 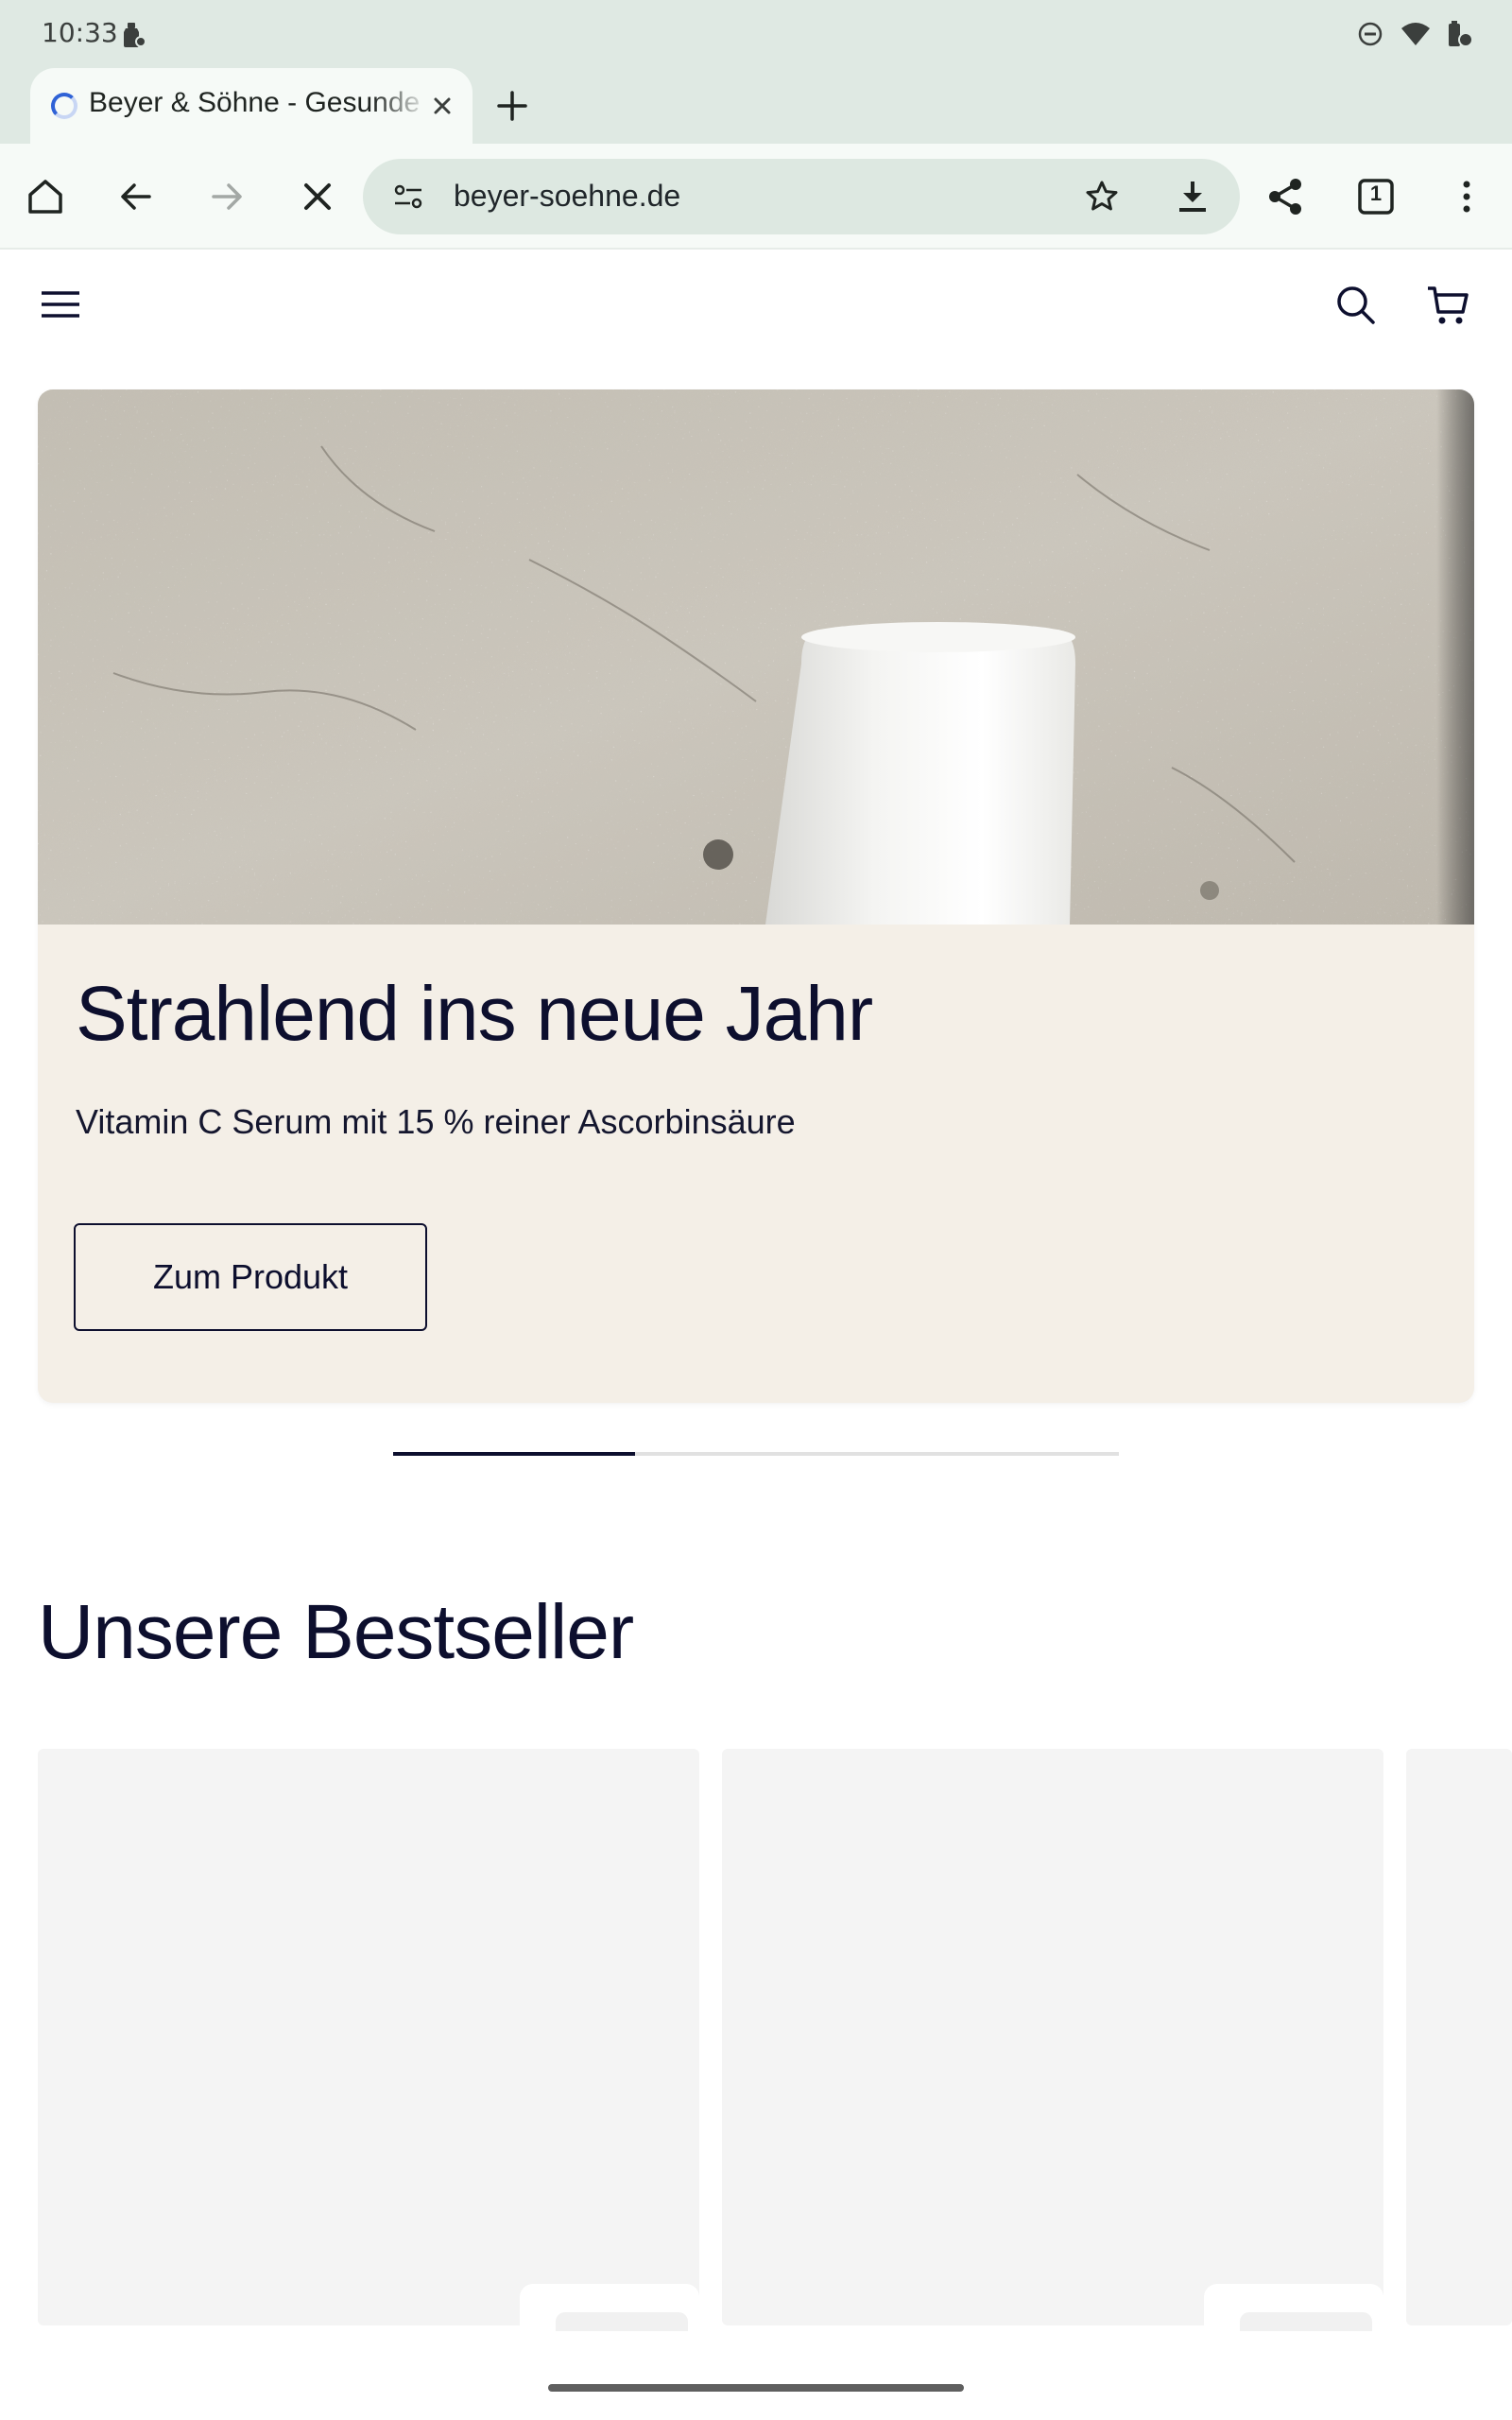 I want to click on more-menu-button, so click(x=1466, y=196).